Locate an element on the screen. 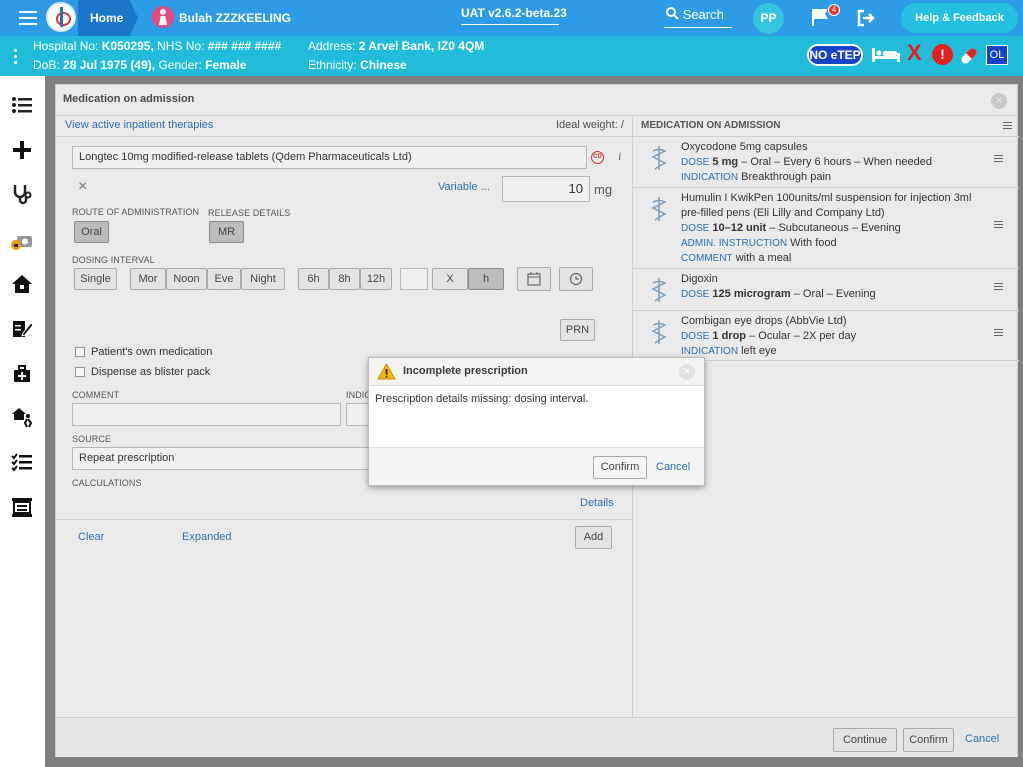  source-value: Repeat prescription is located at coordinates (127, 458).